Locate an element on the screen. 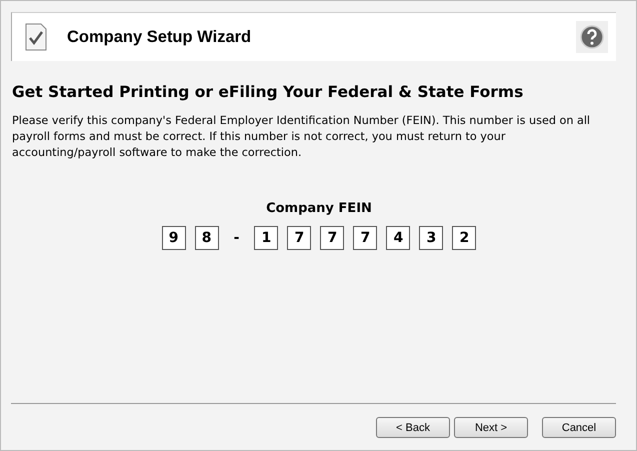  digit-field: 4 is located at coordinates (398, 238).